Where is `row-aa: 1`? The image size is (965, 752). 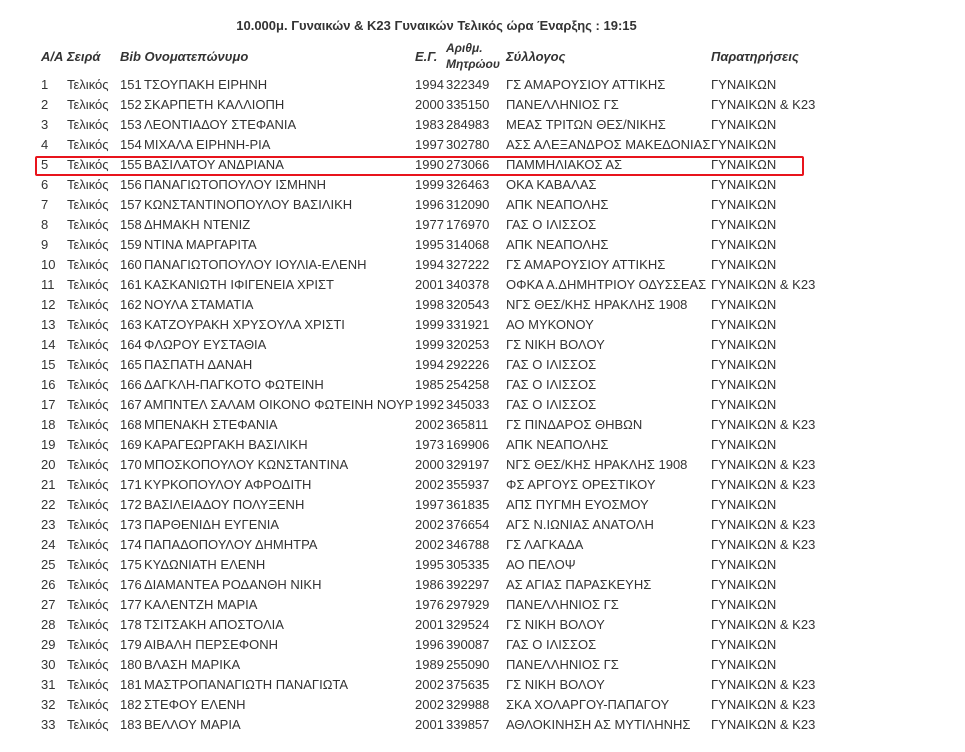
row-aa: 1 is located at coordinates (45, 84).